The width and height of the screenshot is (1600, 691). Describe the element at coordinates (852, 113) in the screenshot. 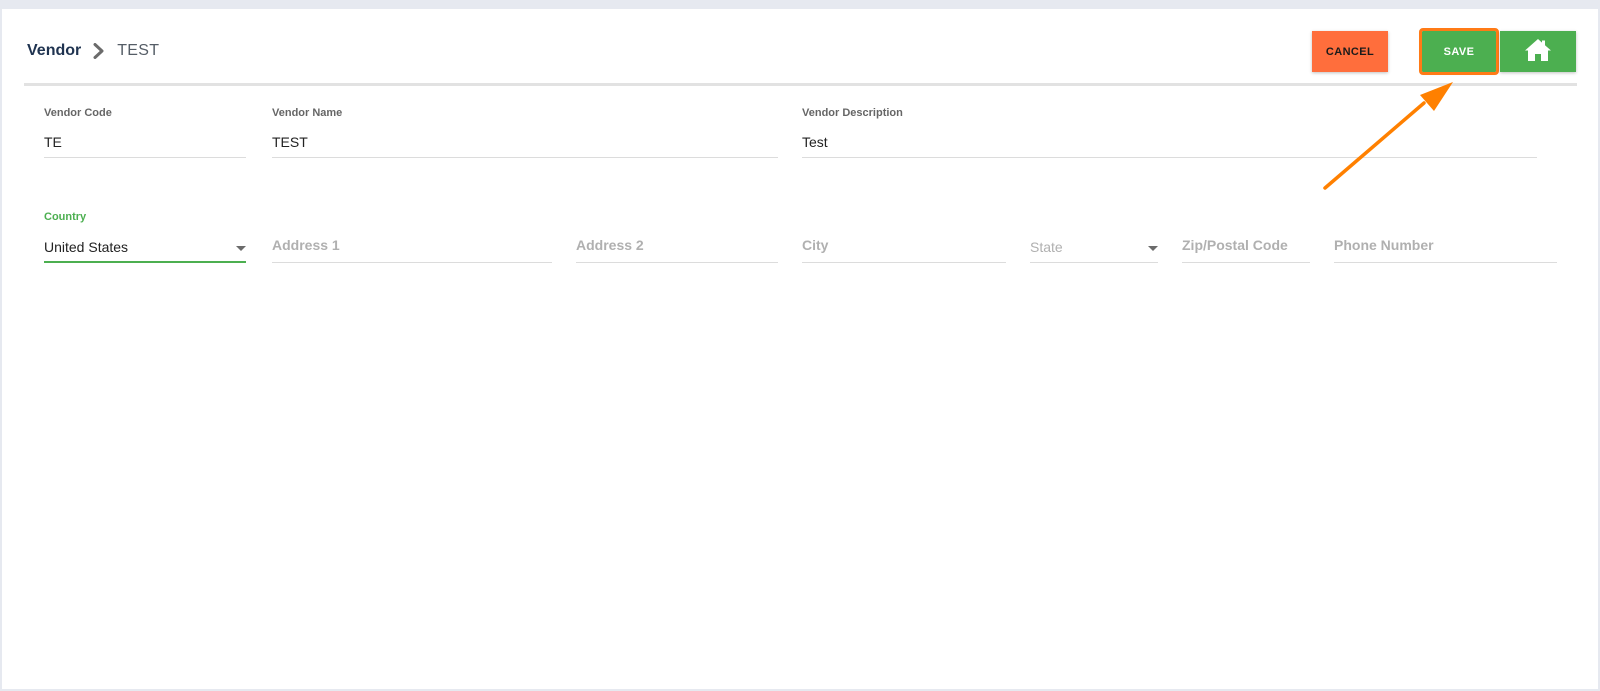

I see `vendor-description-label: Vendor Description` at that location.